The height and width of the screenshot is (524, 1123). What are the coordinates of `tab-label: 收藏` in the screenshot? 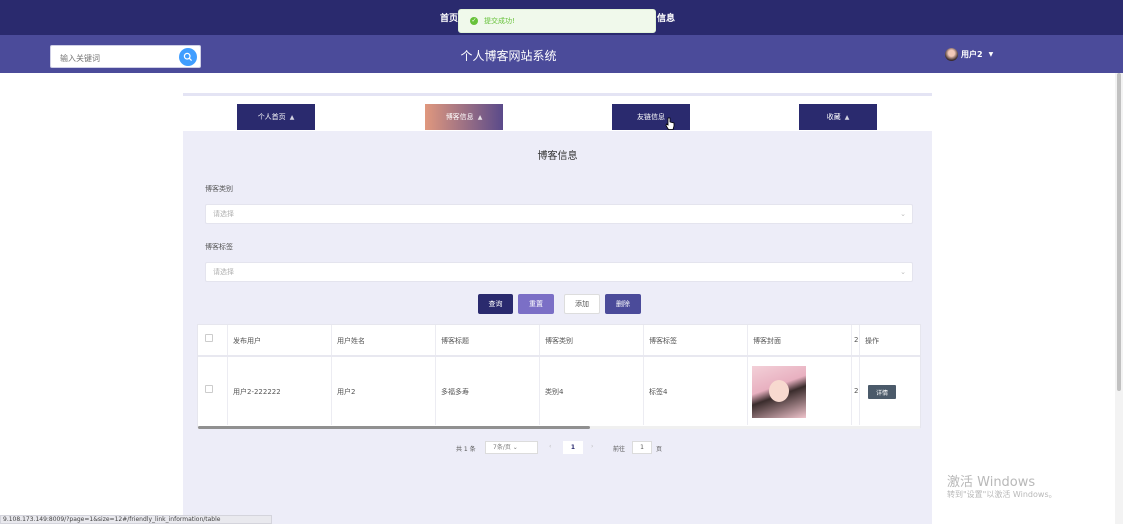 It's located at (833, 117).